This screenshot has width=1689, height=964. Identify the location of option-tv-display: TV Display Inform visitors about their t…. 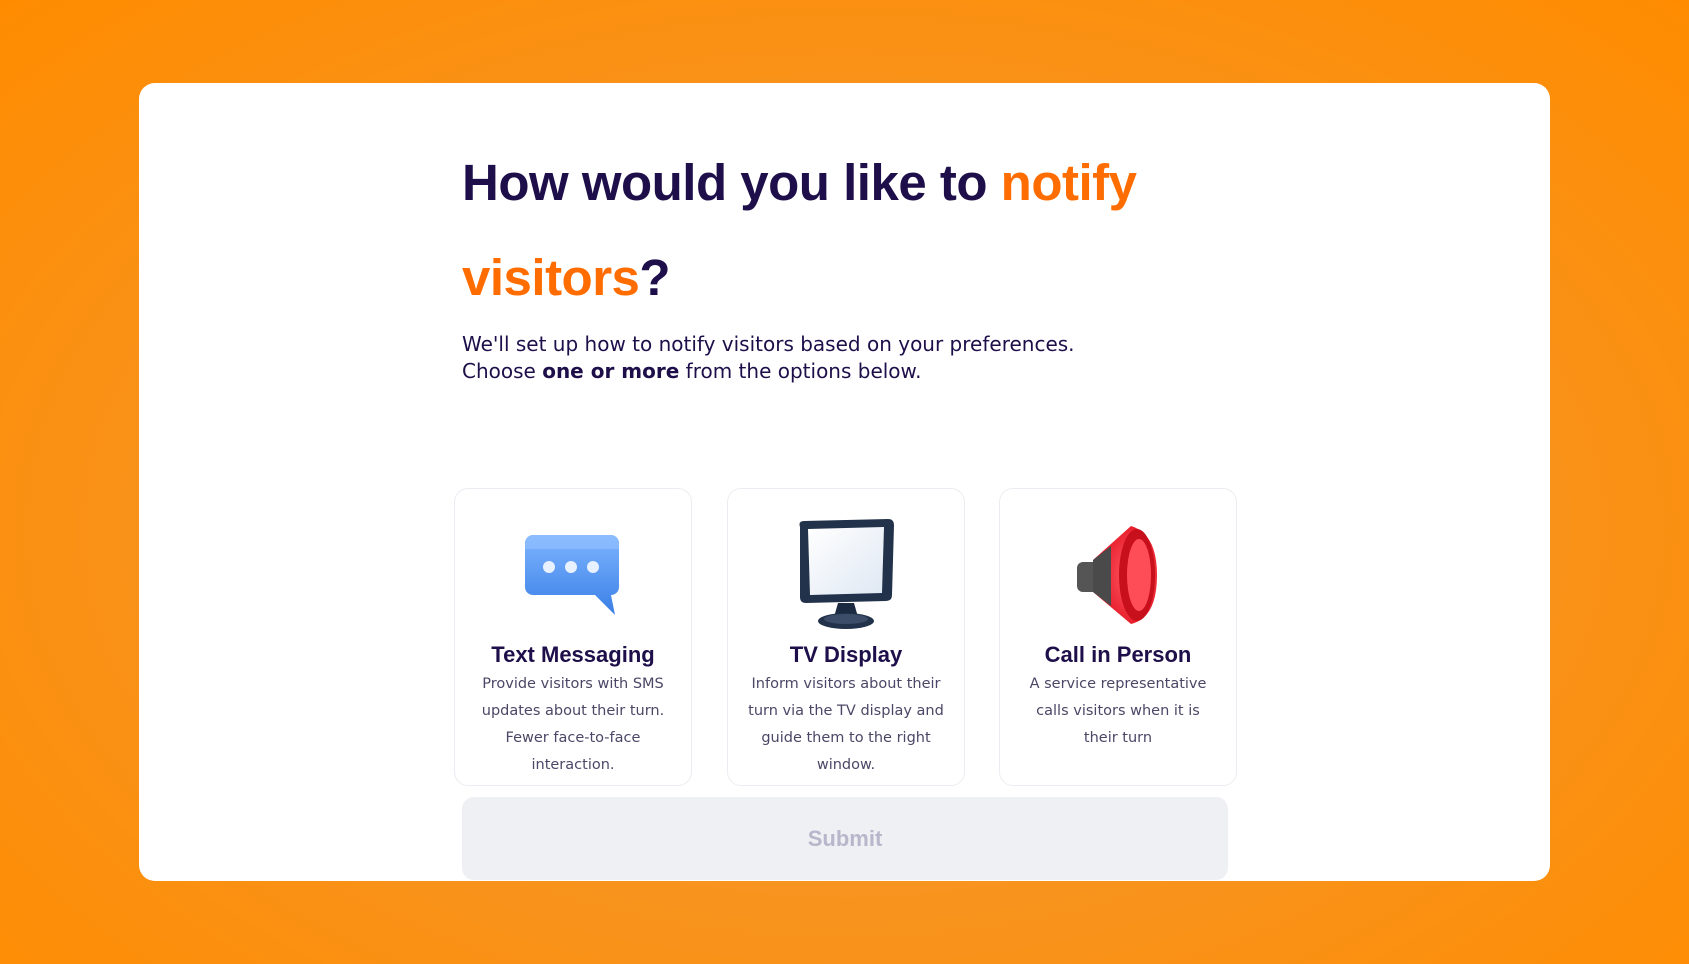
(846, 637).